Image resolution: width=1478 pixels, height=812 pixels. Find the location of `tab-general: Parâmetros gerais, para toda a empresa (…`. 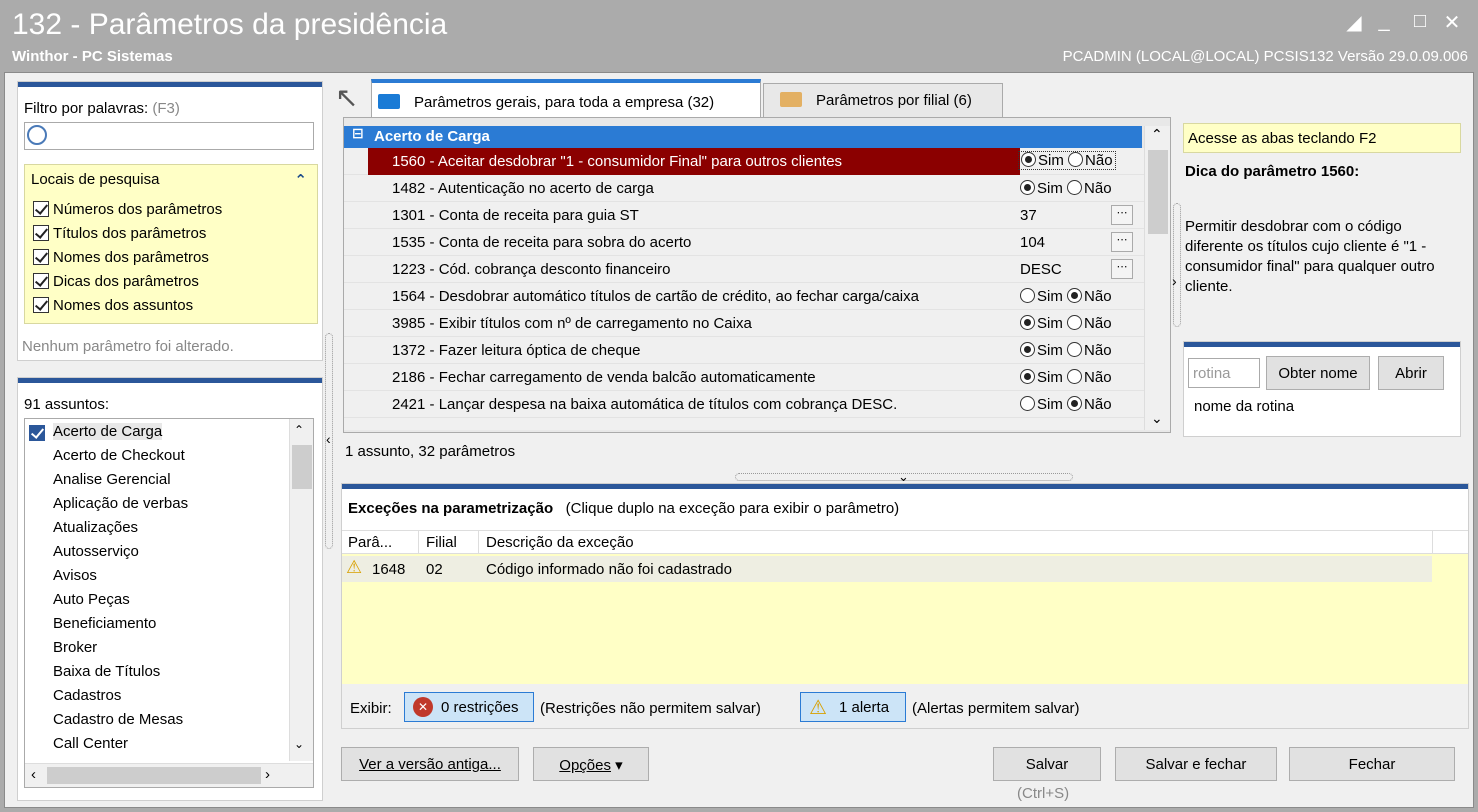

tab-general: Parâmetros gerais, para toda a empresa (… is located at coordinates (566, 98).